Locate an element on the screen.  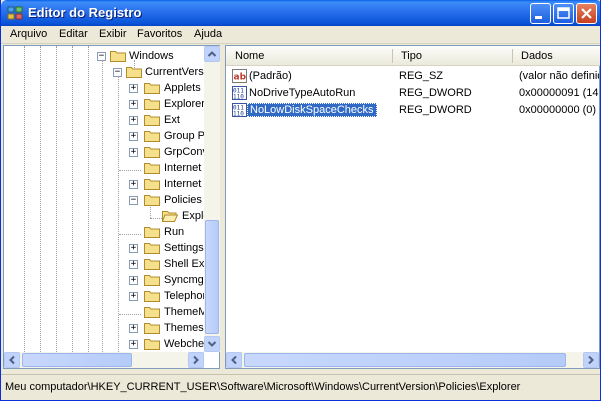
tree-vertical-scrollbar is located at coordinates (212, 199).